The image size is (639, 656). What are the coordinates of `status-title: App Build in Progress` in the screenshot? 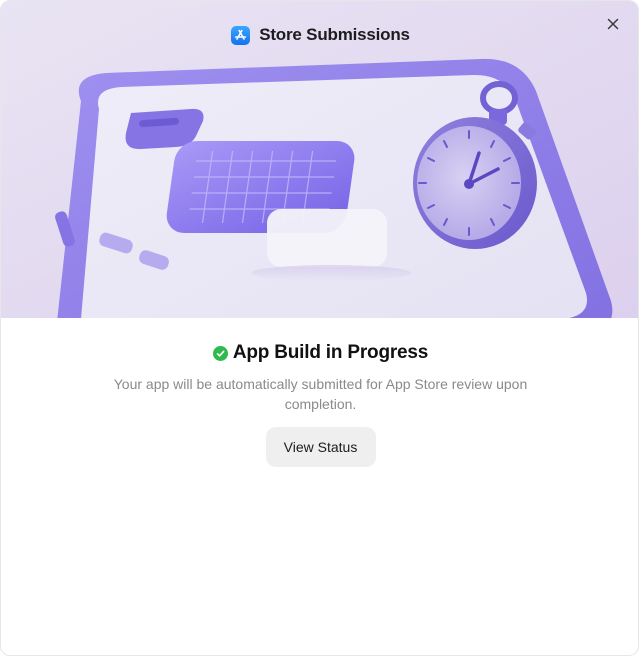 It's located at (330, 352).